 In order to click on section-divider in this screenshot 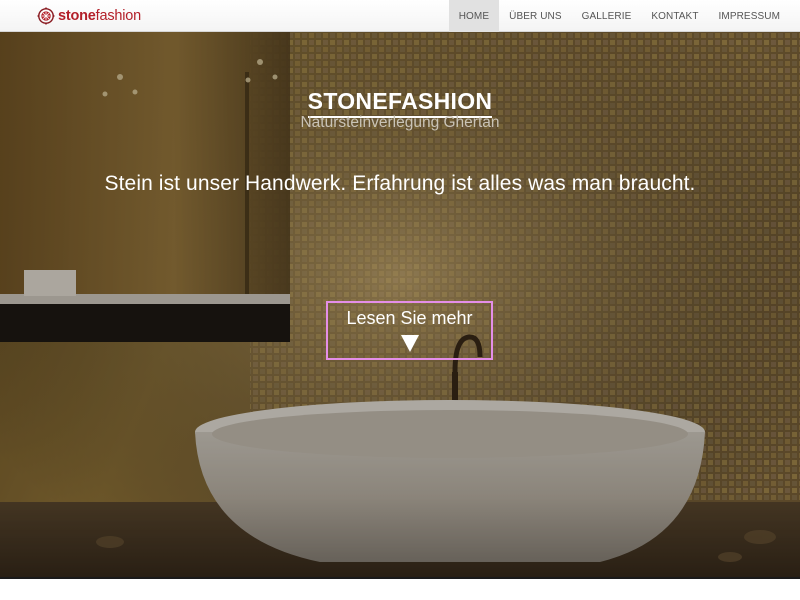, I will do `click(400, 578)`.